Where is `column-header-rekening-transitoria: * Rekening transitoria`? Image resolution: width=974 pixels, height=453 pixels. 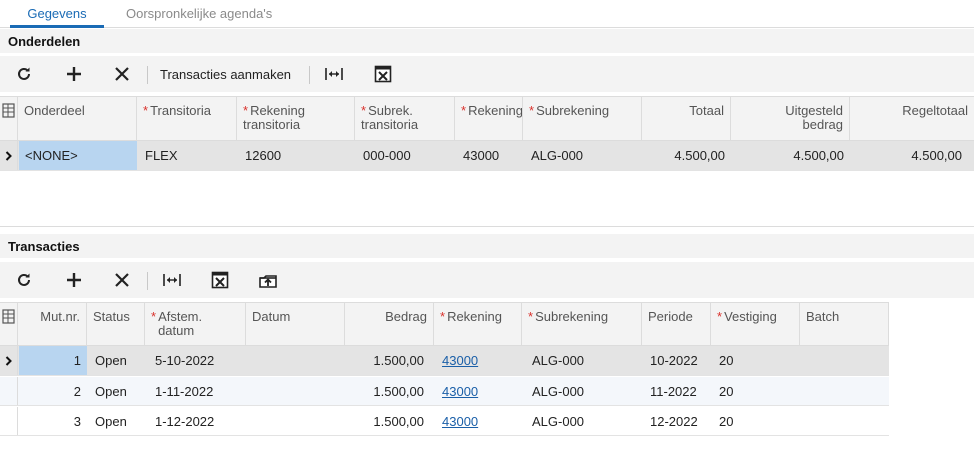 column-header-rekening-transitoria: * Rekening transitoria is located at coordinates (296, 118).